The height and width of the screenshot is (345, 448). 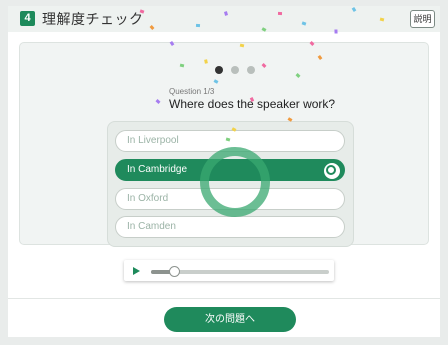 What do you see at coordinates (224, 298) in the screenshot?
I see `footer-divider` at bounding box center [224, 298].